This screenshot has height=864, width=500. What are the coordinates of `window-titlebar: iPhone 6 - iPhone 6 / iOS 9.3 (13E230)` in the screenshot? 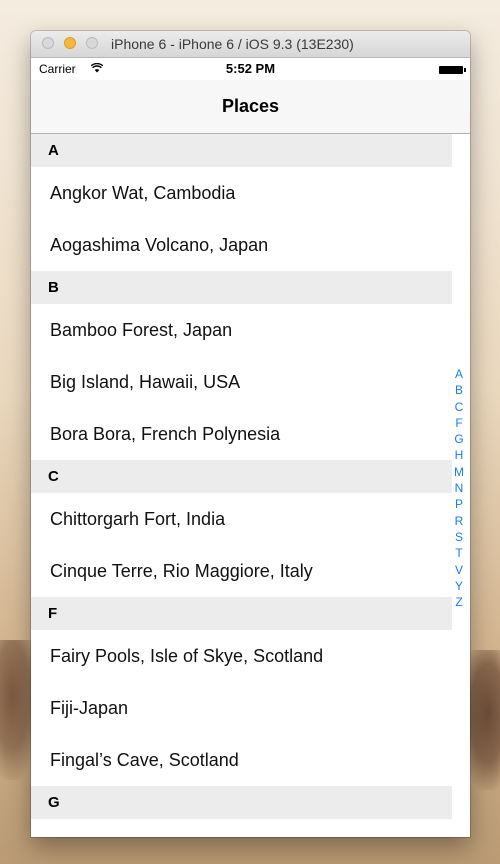 It's located at (250, 44).